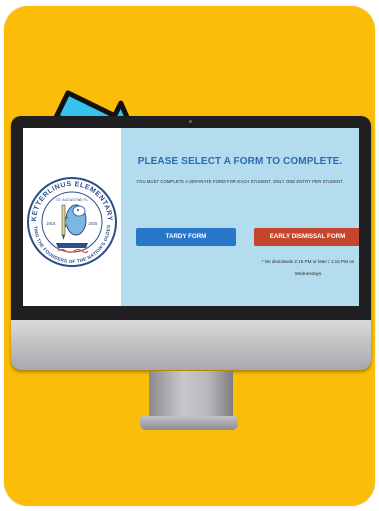 The height and width of the screenshot is (511, 379). What do you see at coordinates (191, 345) in the screenshot?
I see `monitor-chin` at bounding box center [191, 345].